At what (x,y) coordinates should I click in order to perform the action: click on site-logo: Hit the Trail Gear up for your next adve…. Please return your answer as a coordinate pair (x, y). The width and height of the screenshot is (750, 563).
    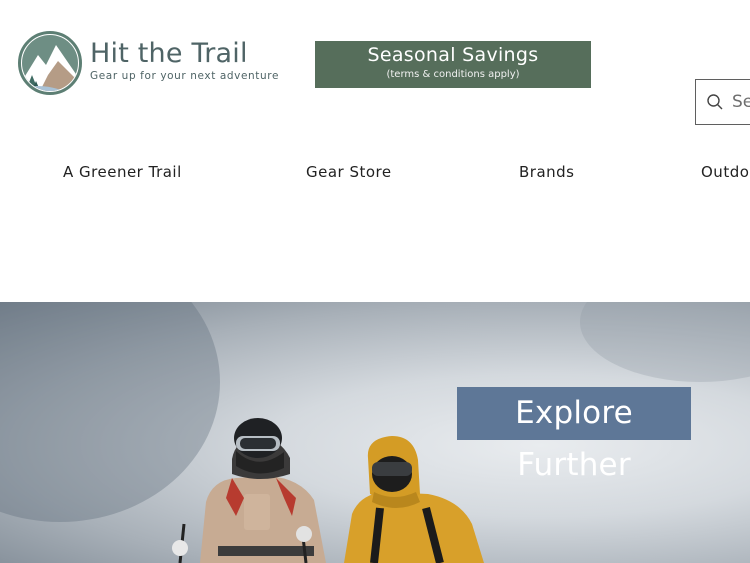
    Looking at the image, I should click on (148, 63).